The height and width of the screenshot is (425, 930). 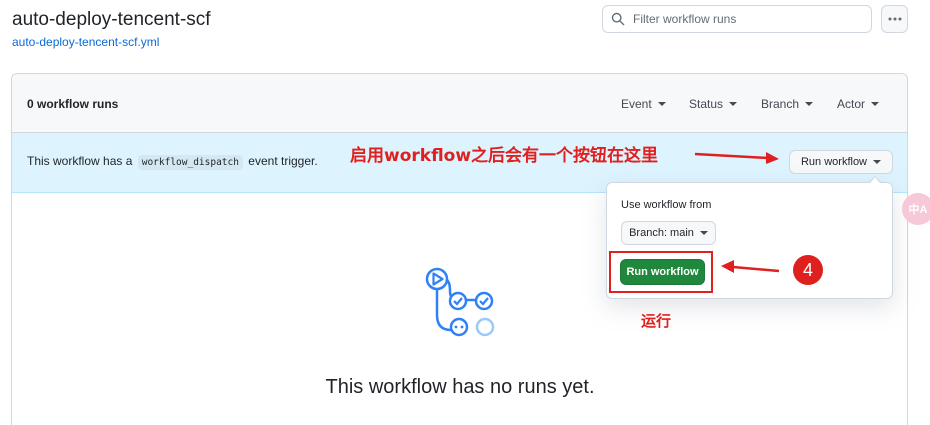 What do you see at coordinates (618, 19) in the screenshot?
I see `search-icon` at bounding box center [618, 19].